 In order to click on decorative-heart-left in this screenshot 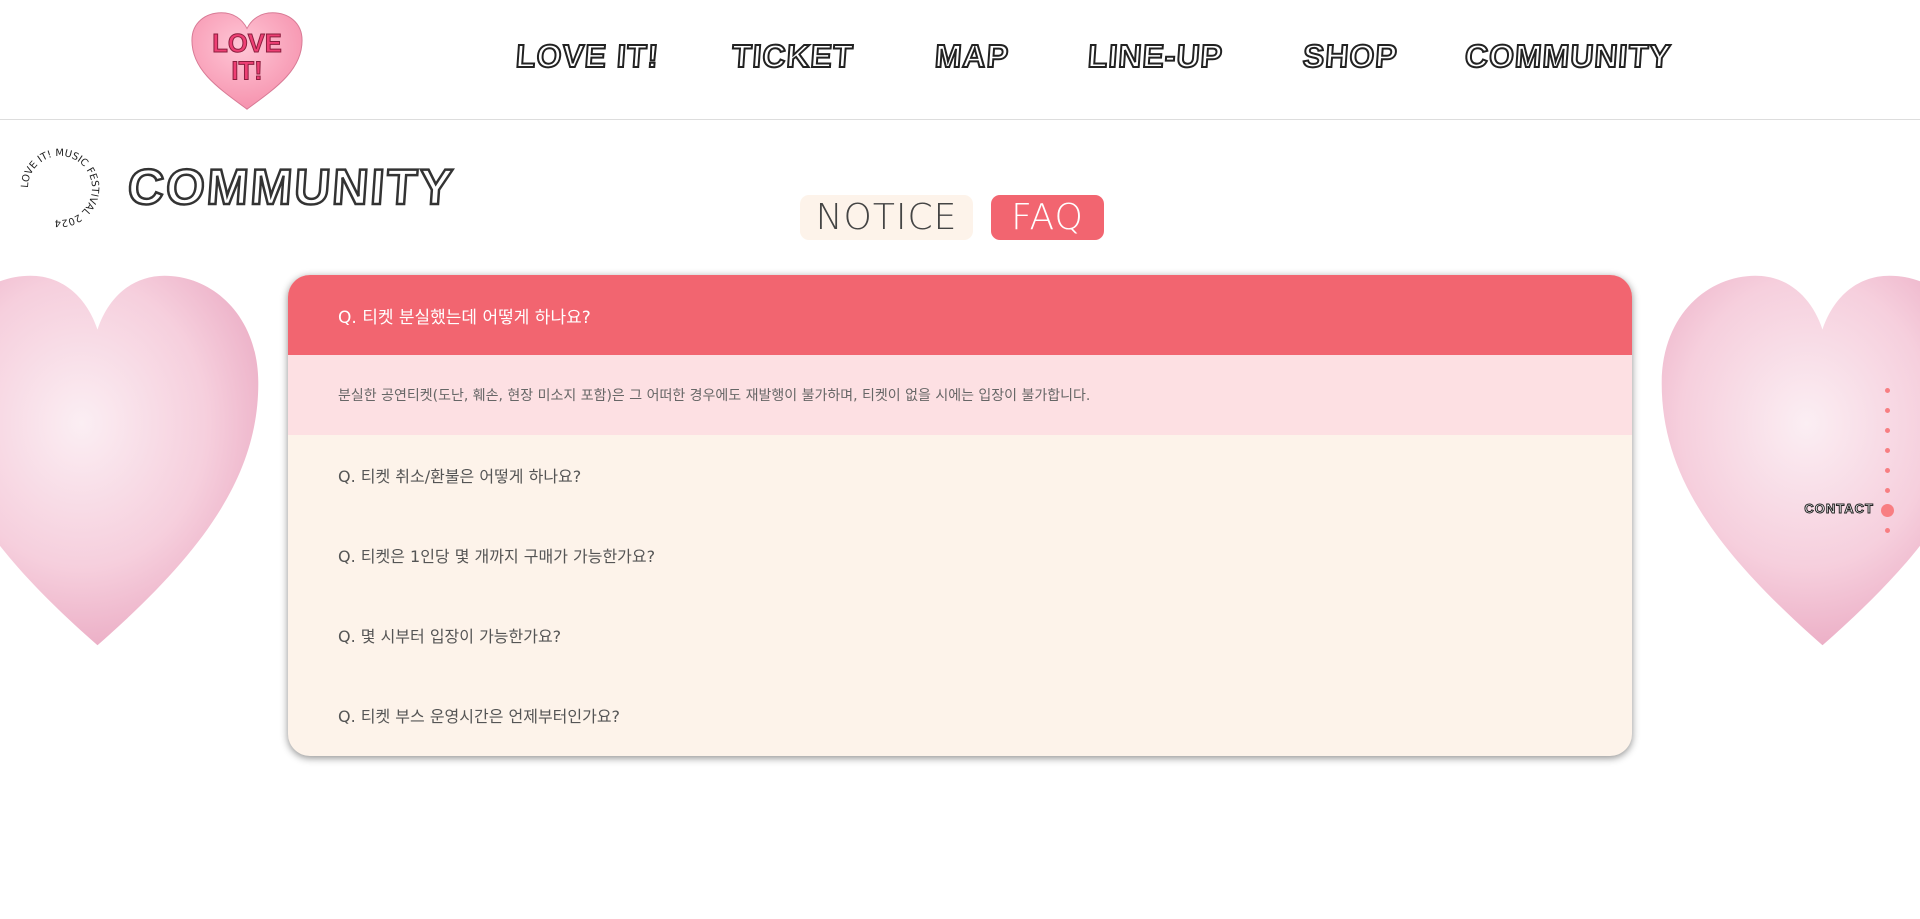, I will do `click(132, 460)`.